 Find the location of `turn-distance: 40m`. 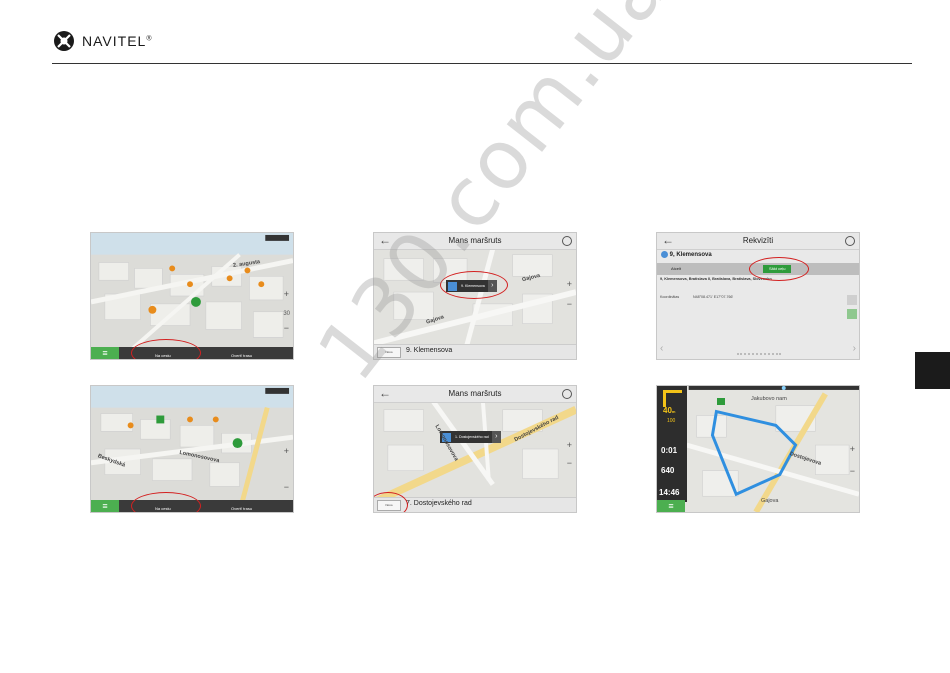

turn-distance: 40m is located at coordinates (669, 410).